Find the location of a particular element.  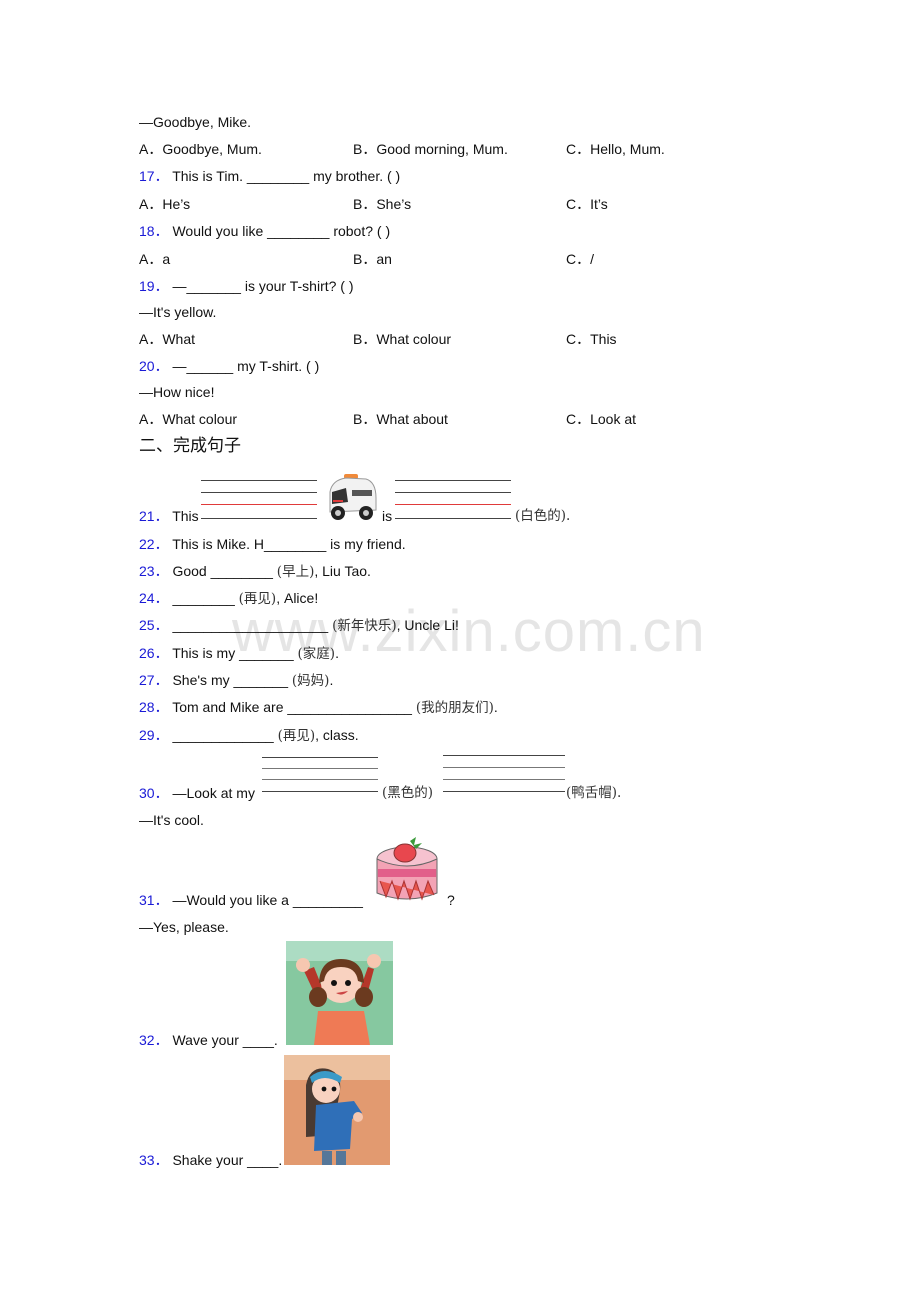

question-23: 23． Good ________ (早上), Liu Tao. is located at coordinates (255, 571).